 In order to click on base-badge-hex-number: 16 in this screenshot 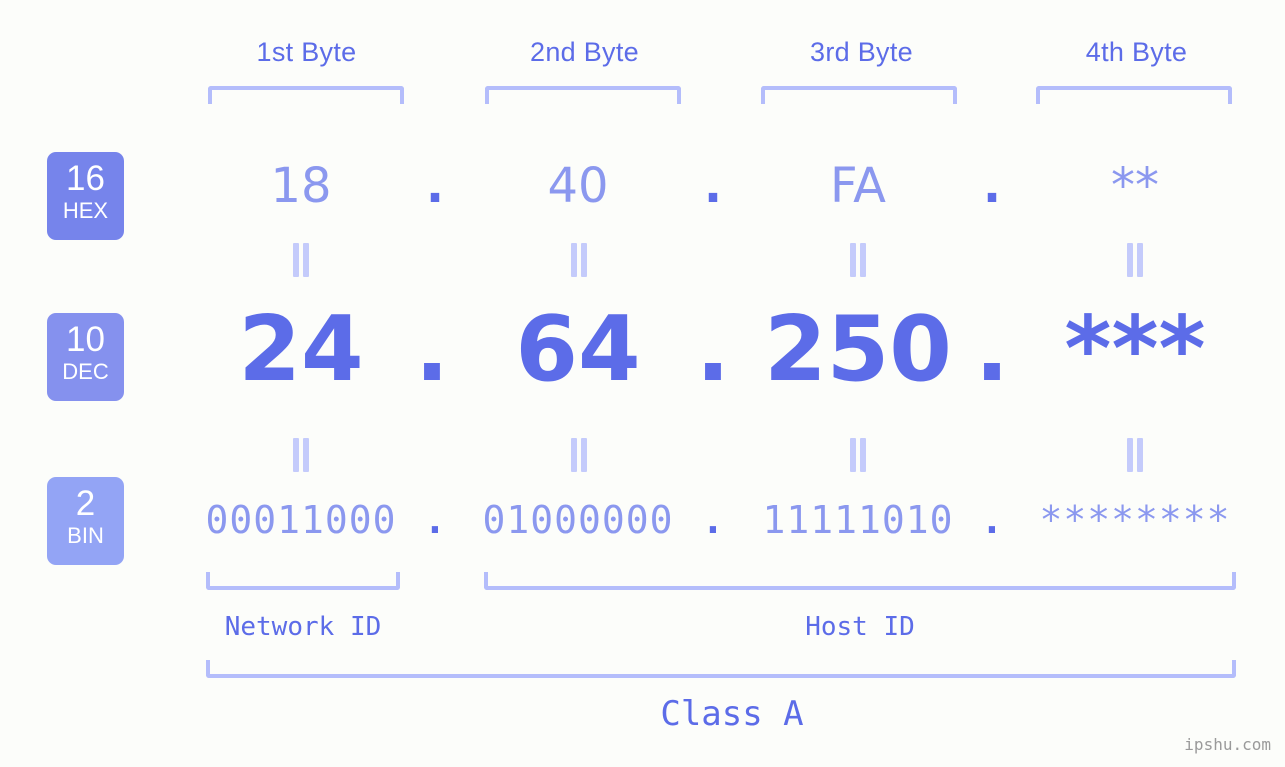, I will do `click(85, 178)`.